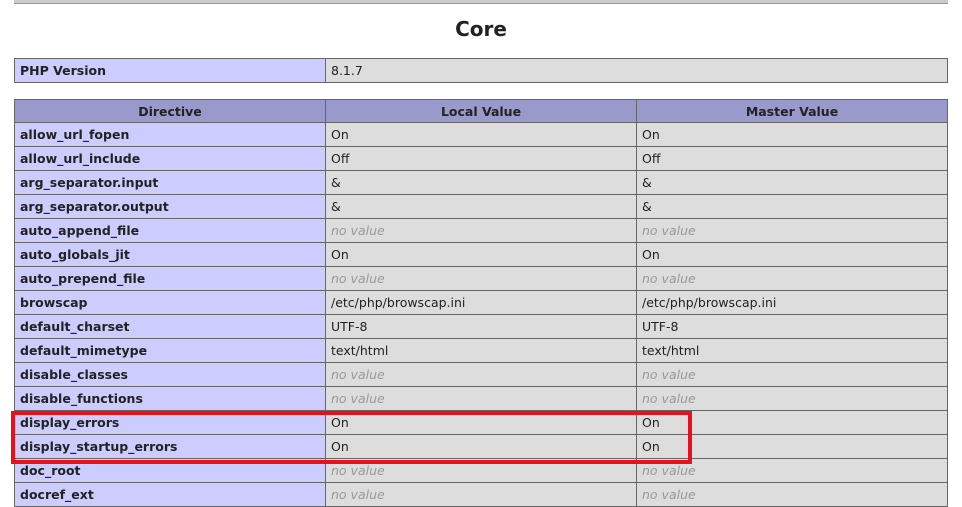 The height and width of the screenshot is (507, 962). I want to click on directive-name: auto_prepend_file, so click(170, 278).